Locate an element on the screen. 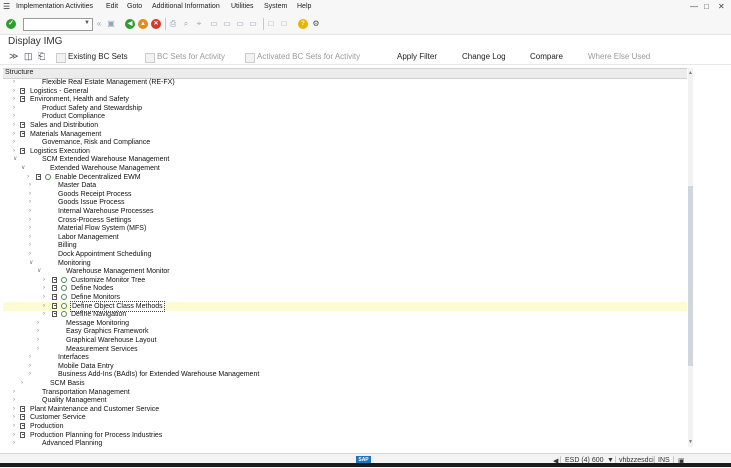 The image size is (731, 468). help-icon: ? is located at coordinates (303, 24).